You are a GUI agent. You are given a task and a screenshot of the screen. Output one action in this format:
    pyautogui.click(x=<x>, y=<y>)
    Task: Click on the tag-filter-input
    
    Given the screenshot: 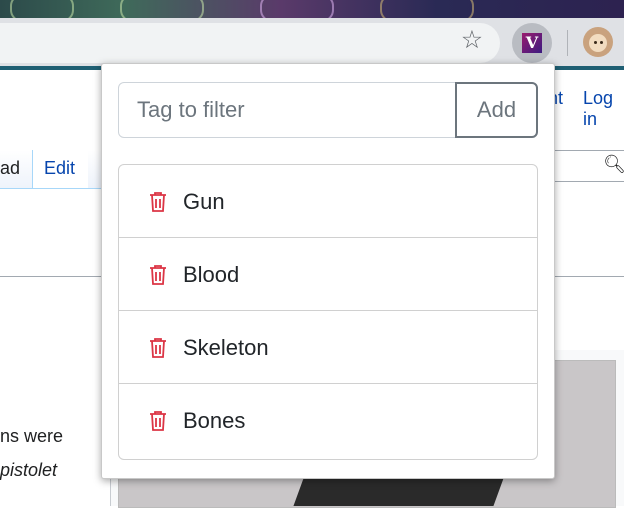 What is the action you would take?
    pyautogui.click(x=287, y=110)
    